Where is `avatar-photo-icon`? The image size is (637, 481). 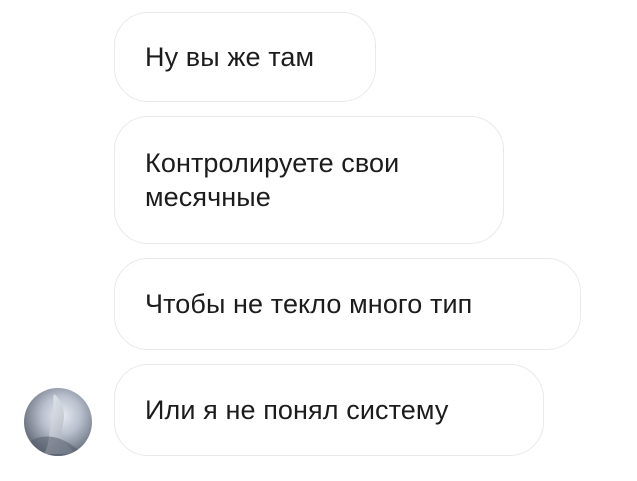 avatar-photo-icon is located at coordinates (56, 425).